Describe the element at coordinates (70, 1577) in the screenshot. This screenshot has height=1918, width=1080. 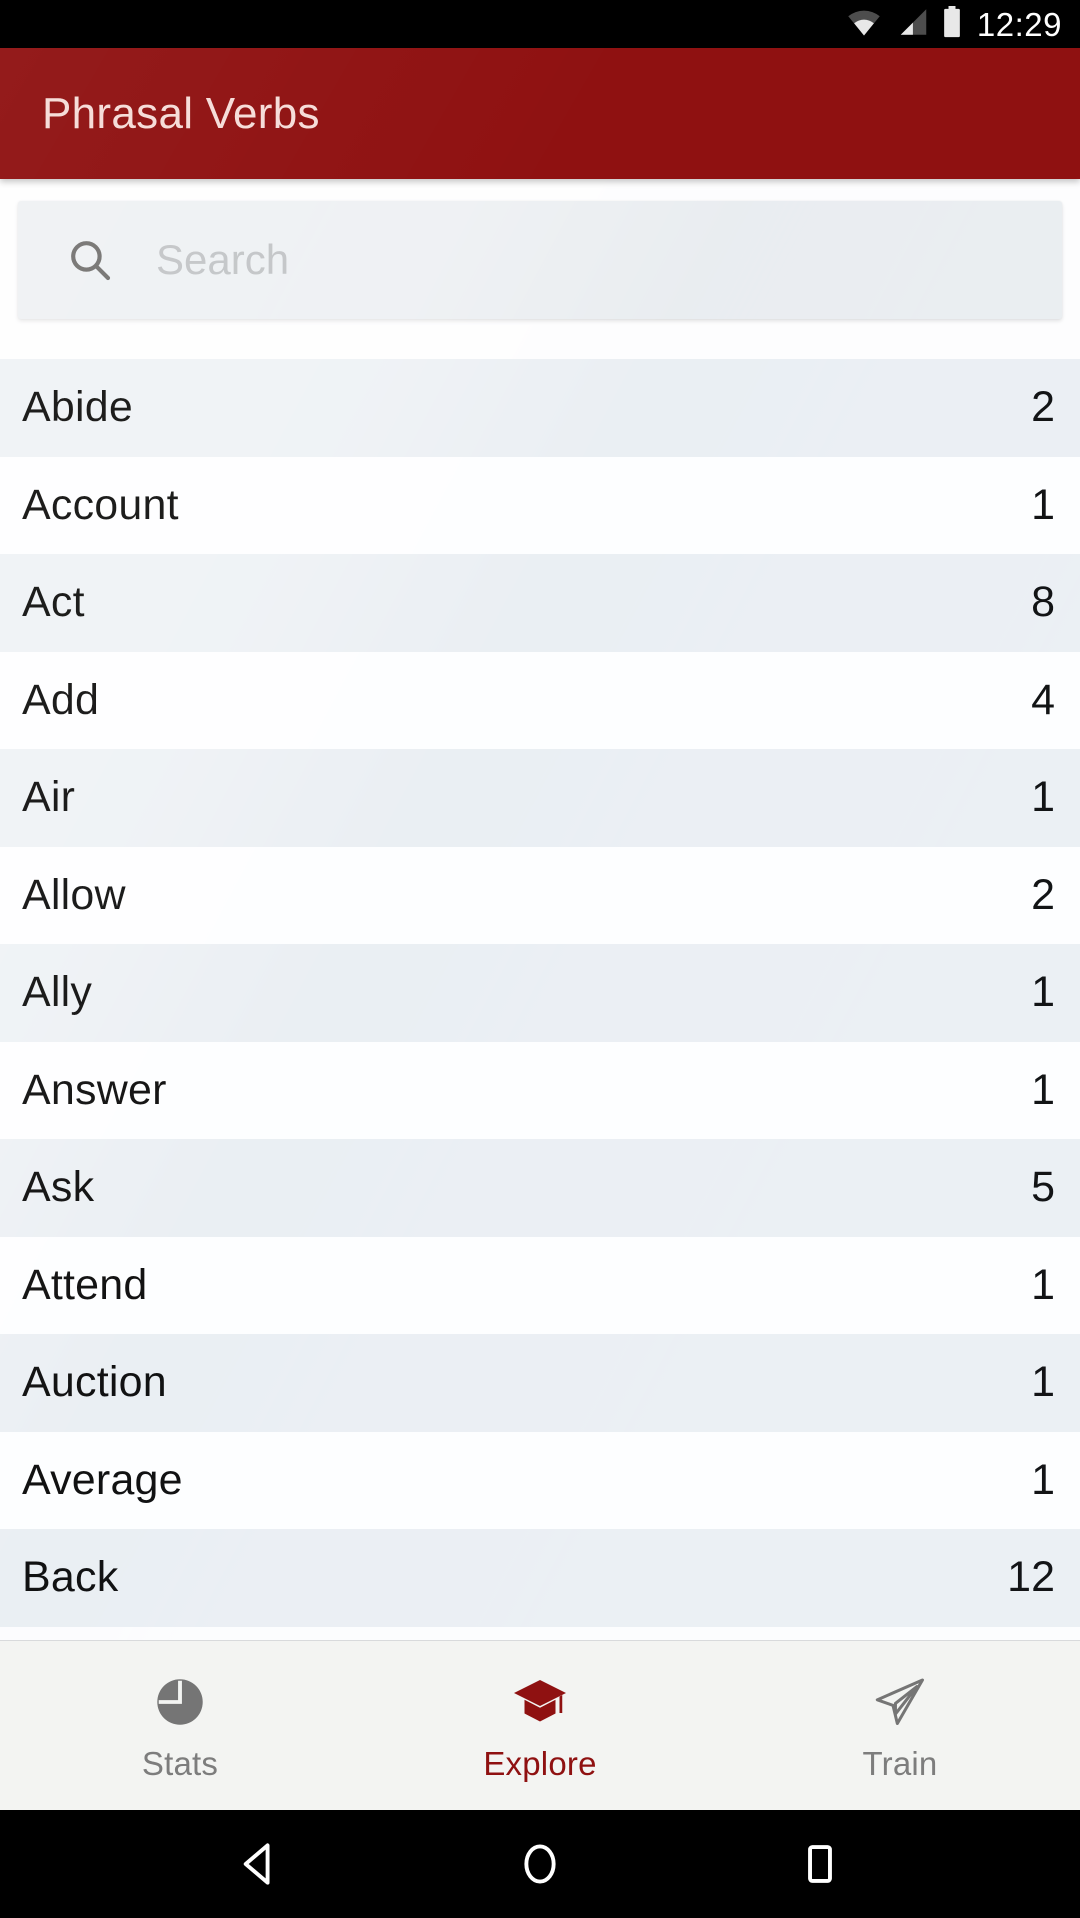
I see `verb-name: Back` at that location.